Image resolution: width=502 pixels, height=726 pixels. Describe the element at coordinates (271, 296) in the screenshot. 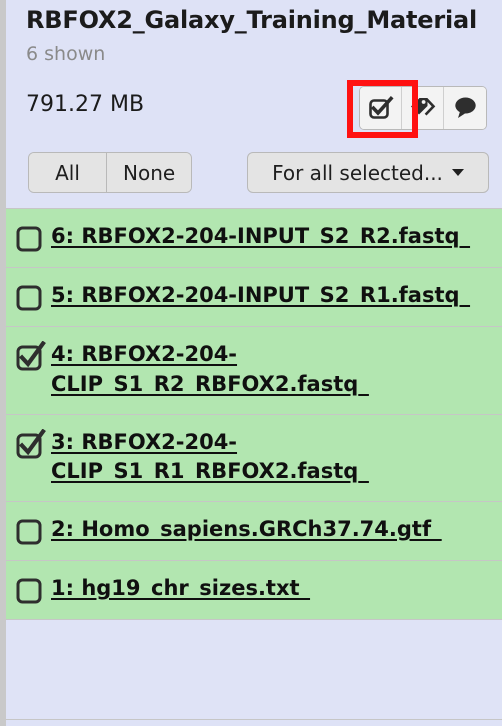

I see `dataset-title: 5: RBFOX2-204-INPUT_S2_R1.fastq_` at that location.